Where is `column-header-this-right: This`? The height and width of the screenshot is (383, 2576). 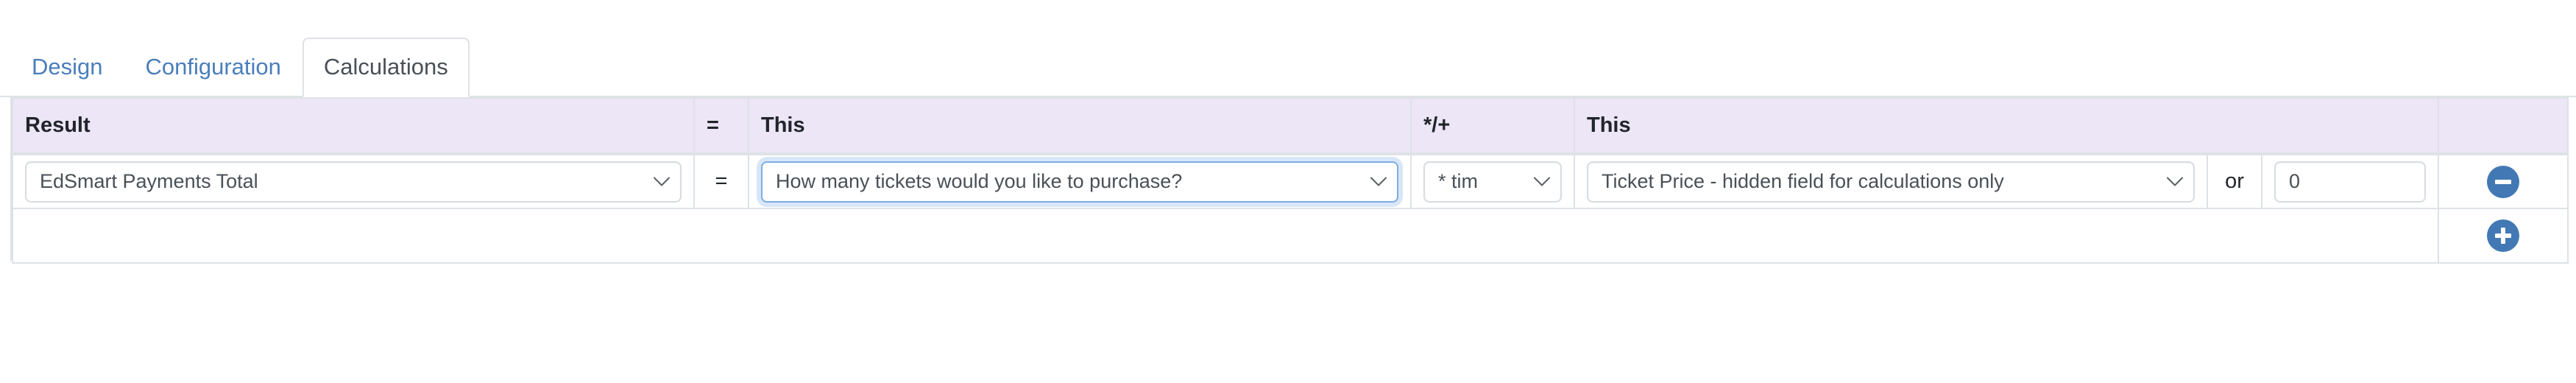
column-header-this-right: This is located at coordinates (2006, 126).